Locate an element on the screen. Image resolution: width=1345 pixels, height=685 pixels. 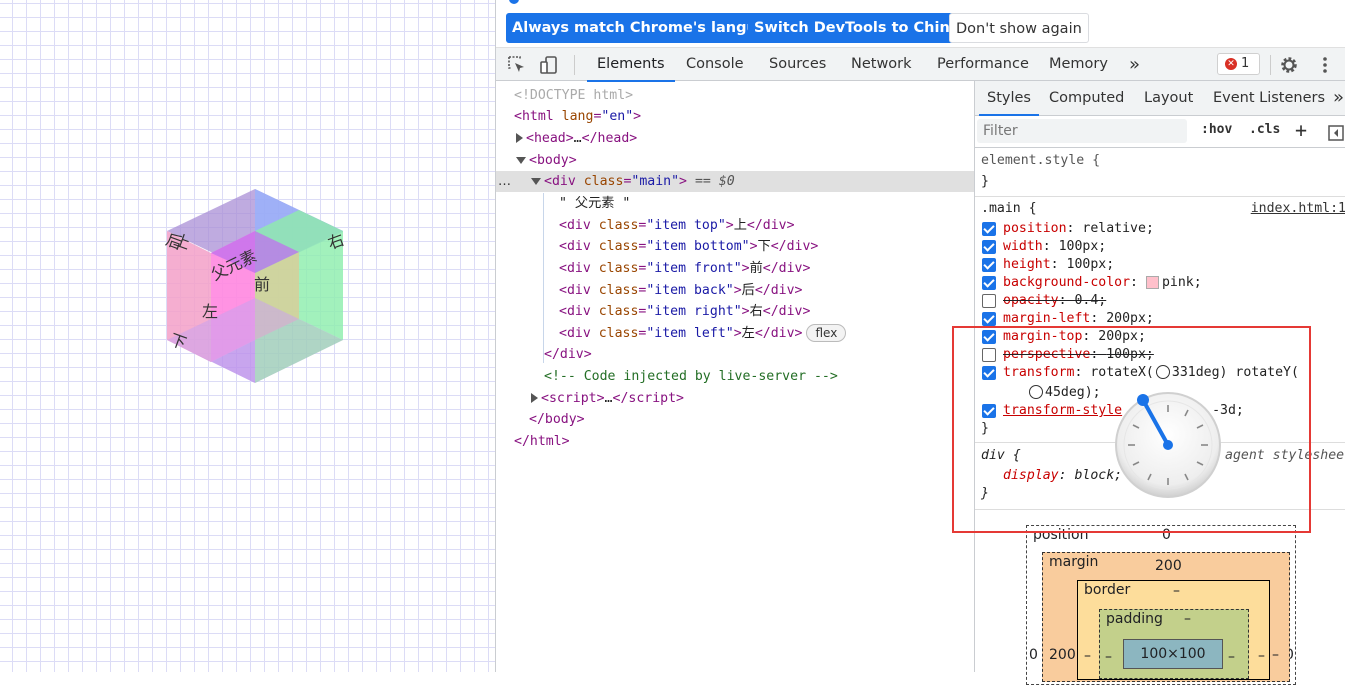
html-close-tag: html is located at coordinates (545, 441).